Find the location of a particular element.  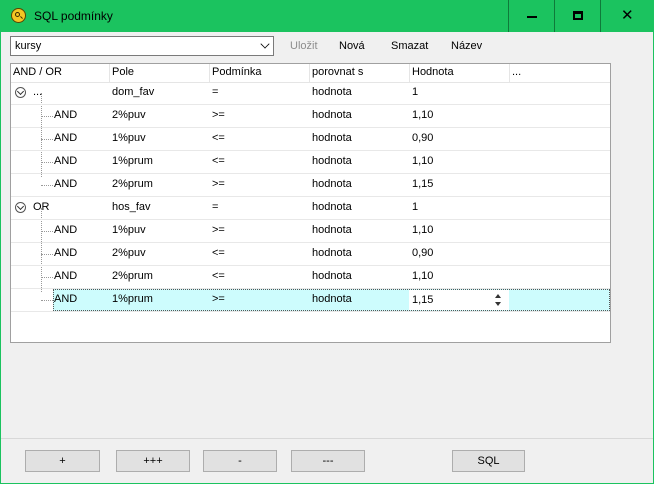

window-title: SQL podmínky is located at coordinates (73, 16).